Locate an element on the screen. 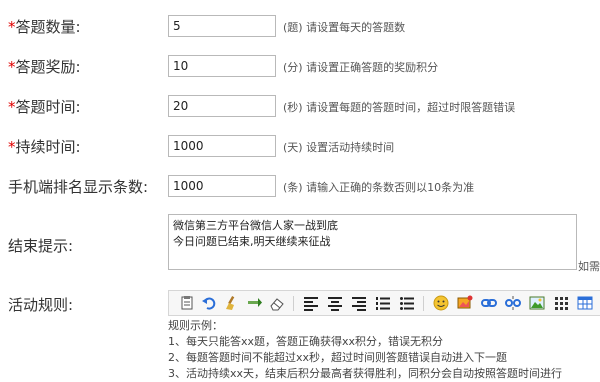 The width and height of the screenshot is (600, 382). eraser-icon is located at coordinates (277, 303).